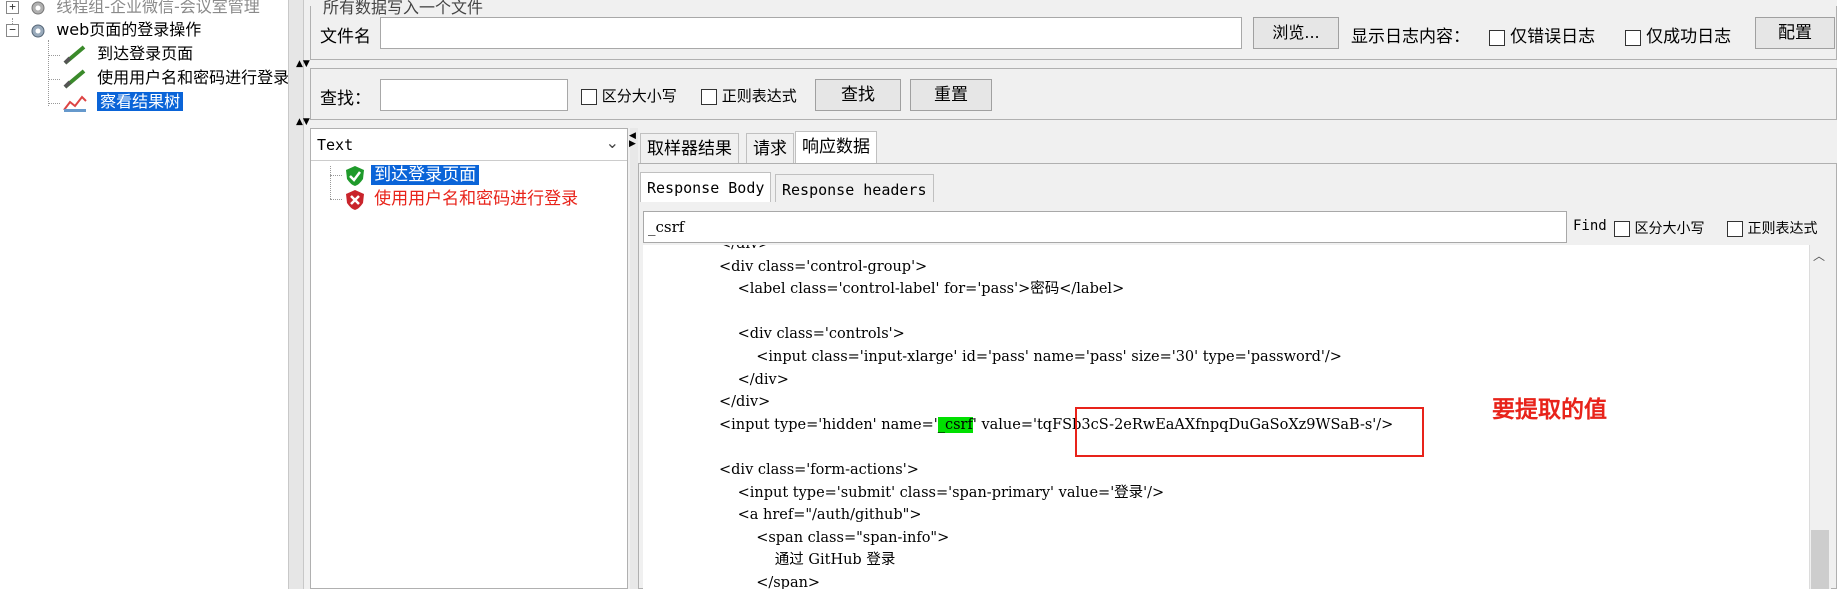  What do you see at coordinates (829, 515) in the screenshot?
I see `code-line: <a href="/auth/github">` at bounding box center [829, 515].